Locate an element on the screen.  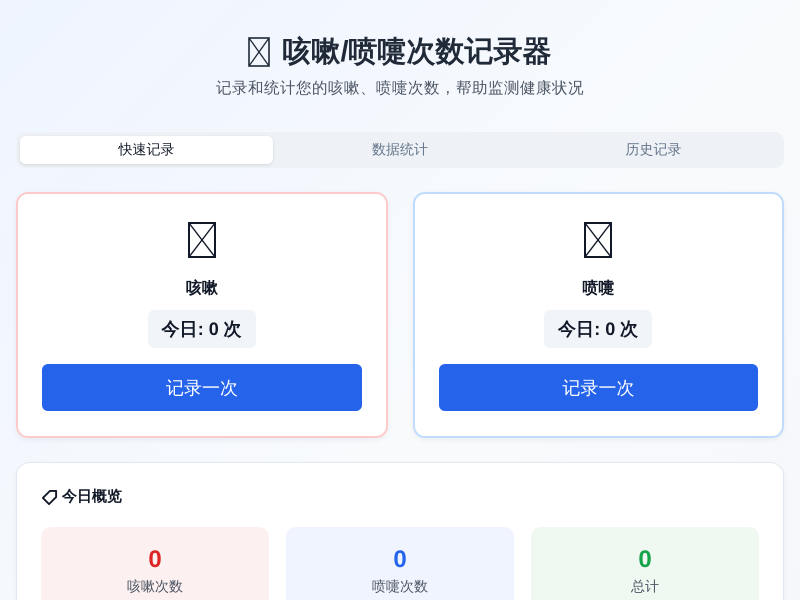
tab: 历史记录 is located at coordinates (653, 150).